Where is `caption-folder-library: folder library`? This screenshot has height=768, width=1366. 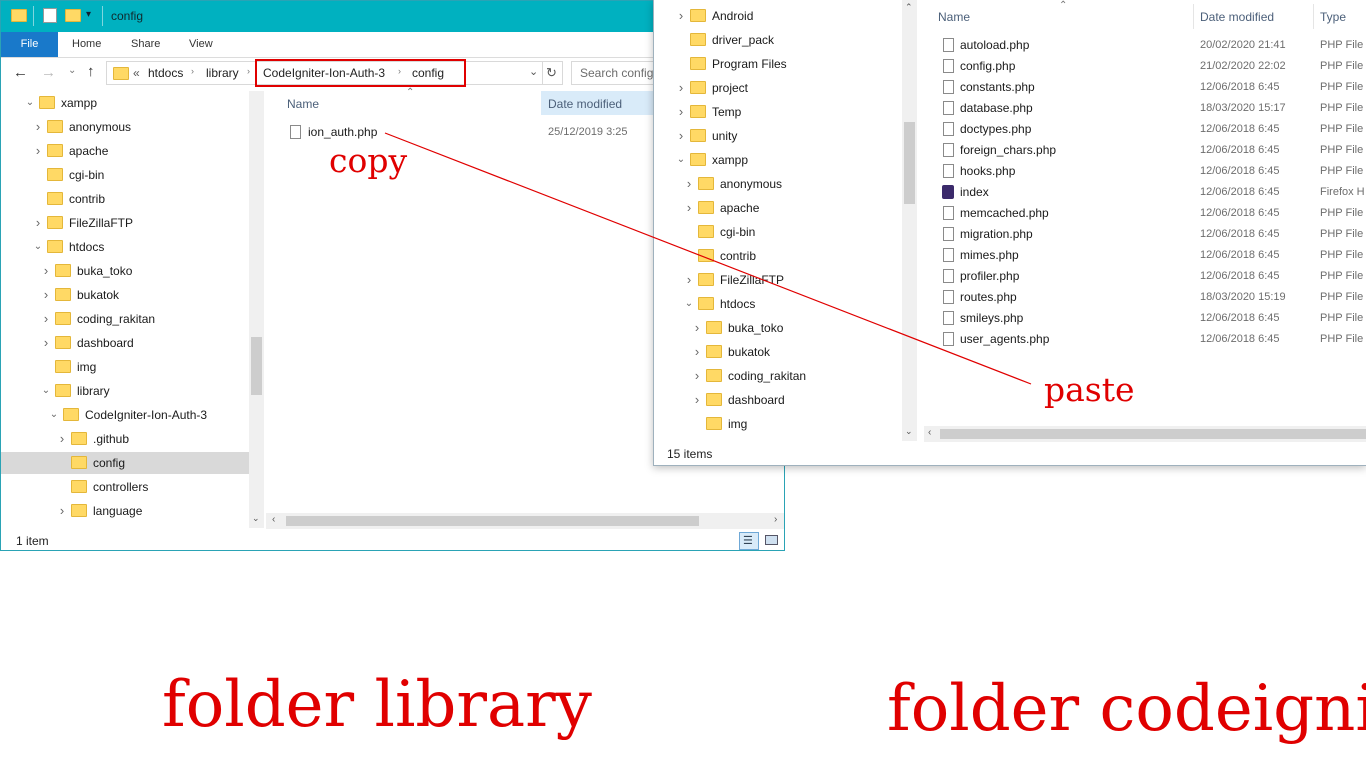
caption-folder-library: folder library is located at coordinates (377, 705).